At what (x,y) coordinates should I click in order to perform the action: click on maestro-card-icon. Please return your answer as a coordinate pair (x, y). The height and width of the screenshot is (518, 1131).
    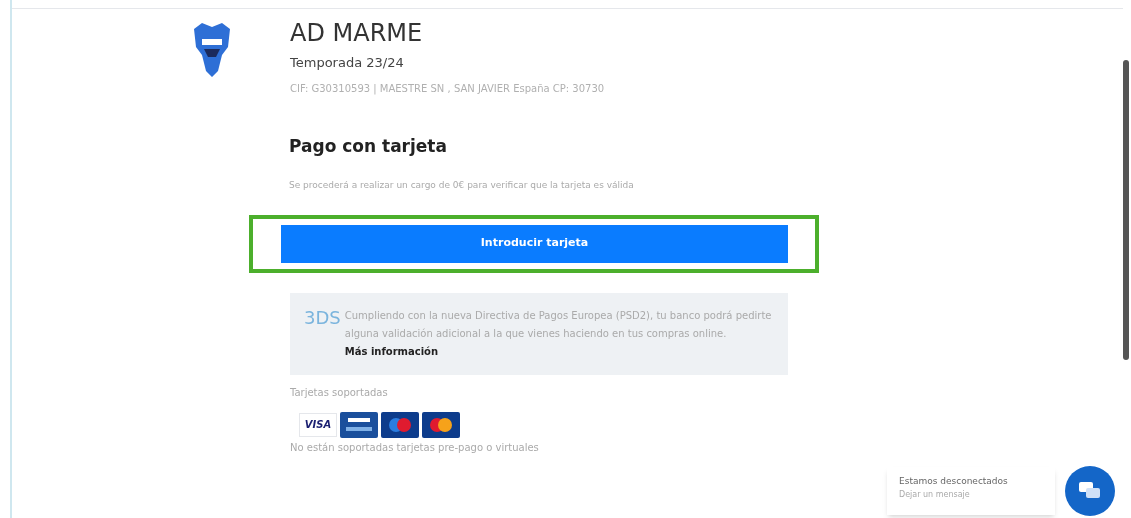
    Looking at the image, I should click on (400, 424).